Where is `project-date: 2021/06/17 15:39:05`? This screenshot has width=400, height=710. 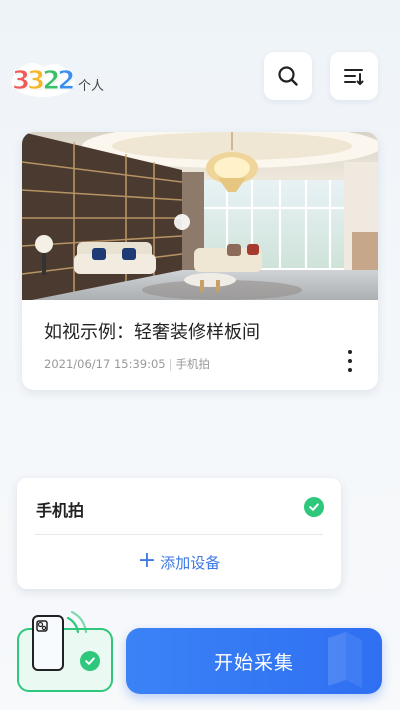
project-date: 2021/06/17 15:39:05 is located at coordinates (105, 364).